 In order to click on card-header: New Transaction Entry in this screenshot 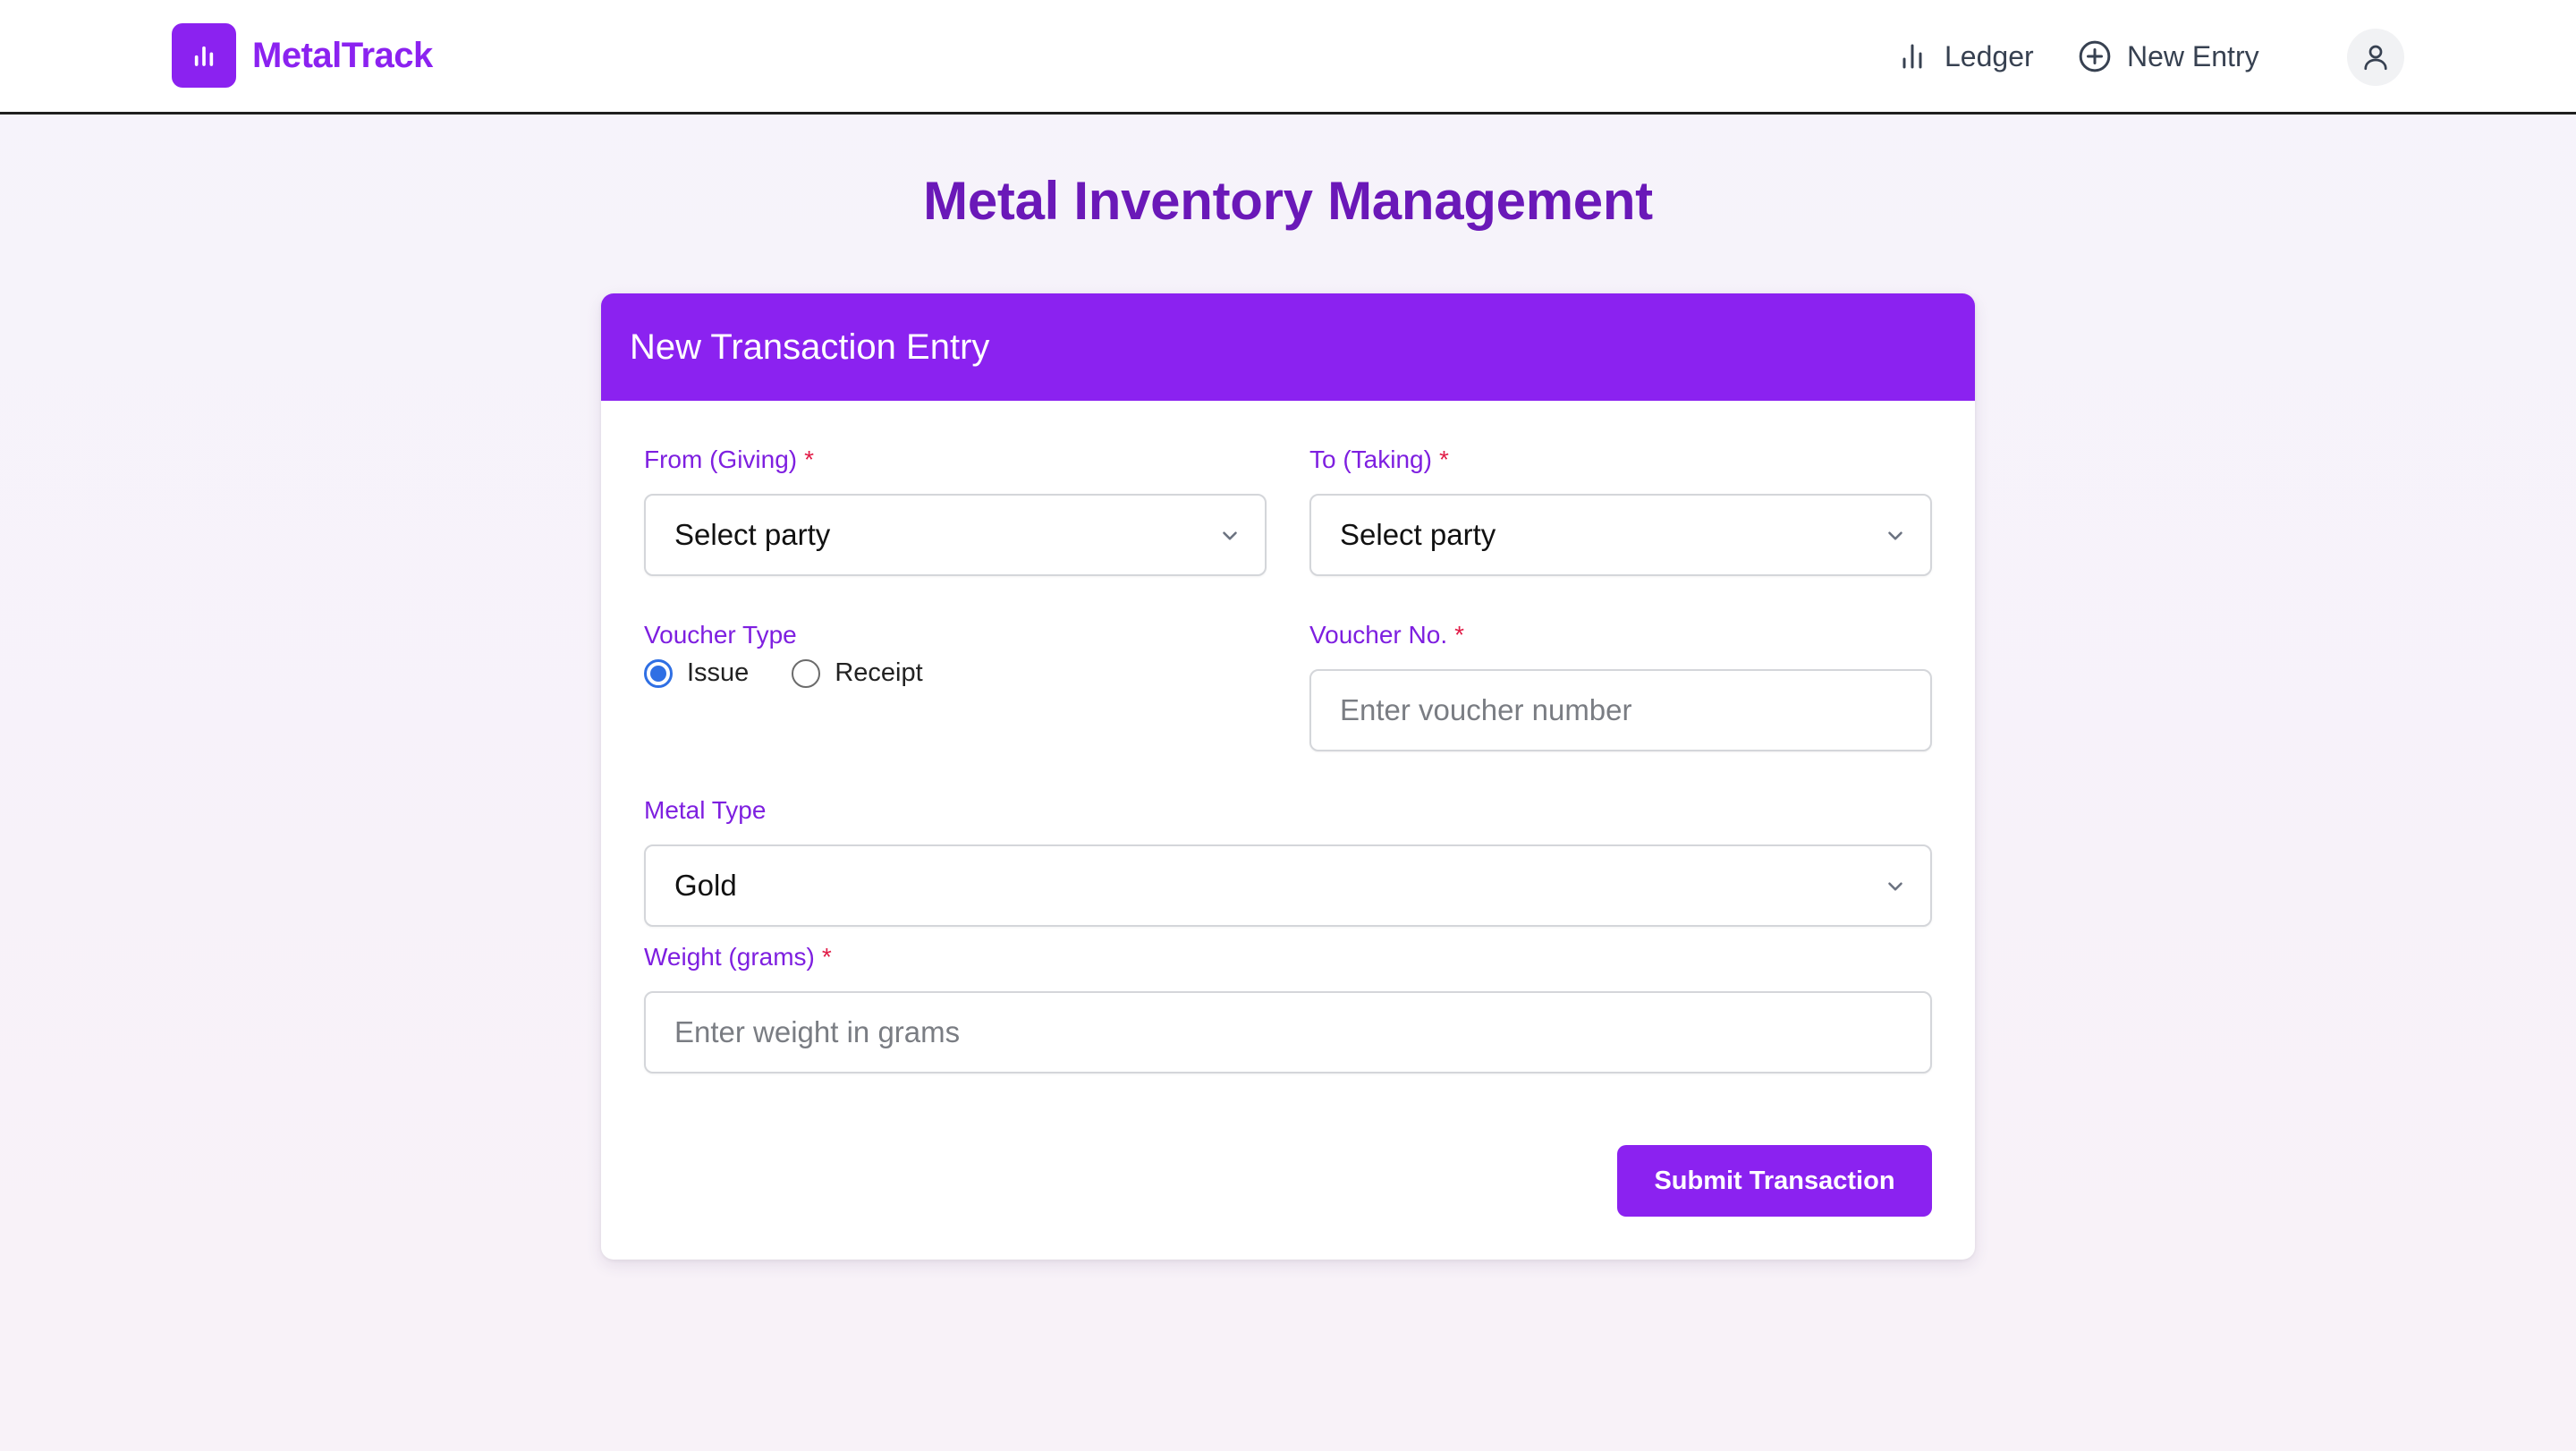, I will do `click(1288, 347)`.